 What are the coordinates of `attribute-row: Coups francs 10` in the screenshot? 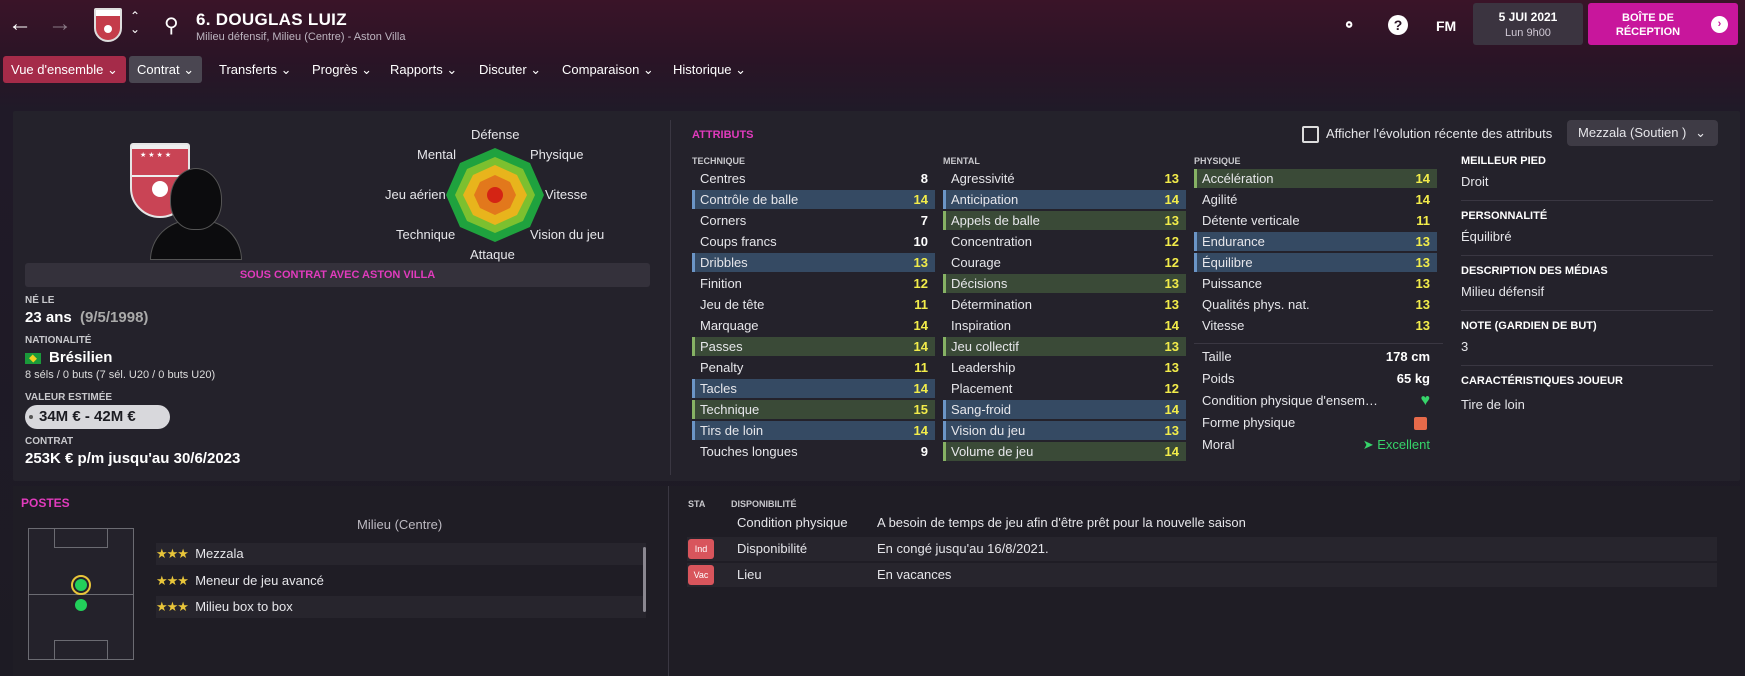 It's located at (813, 241).